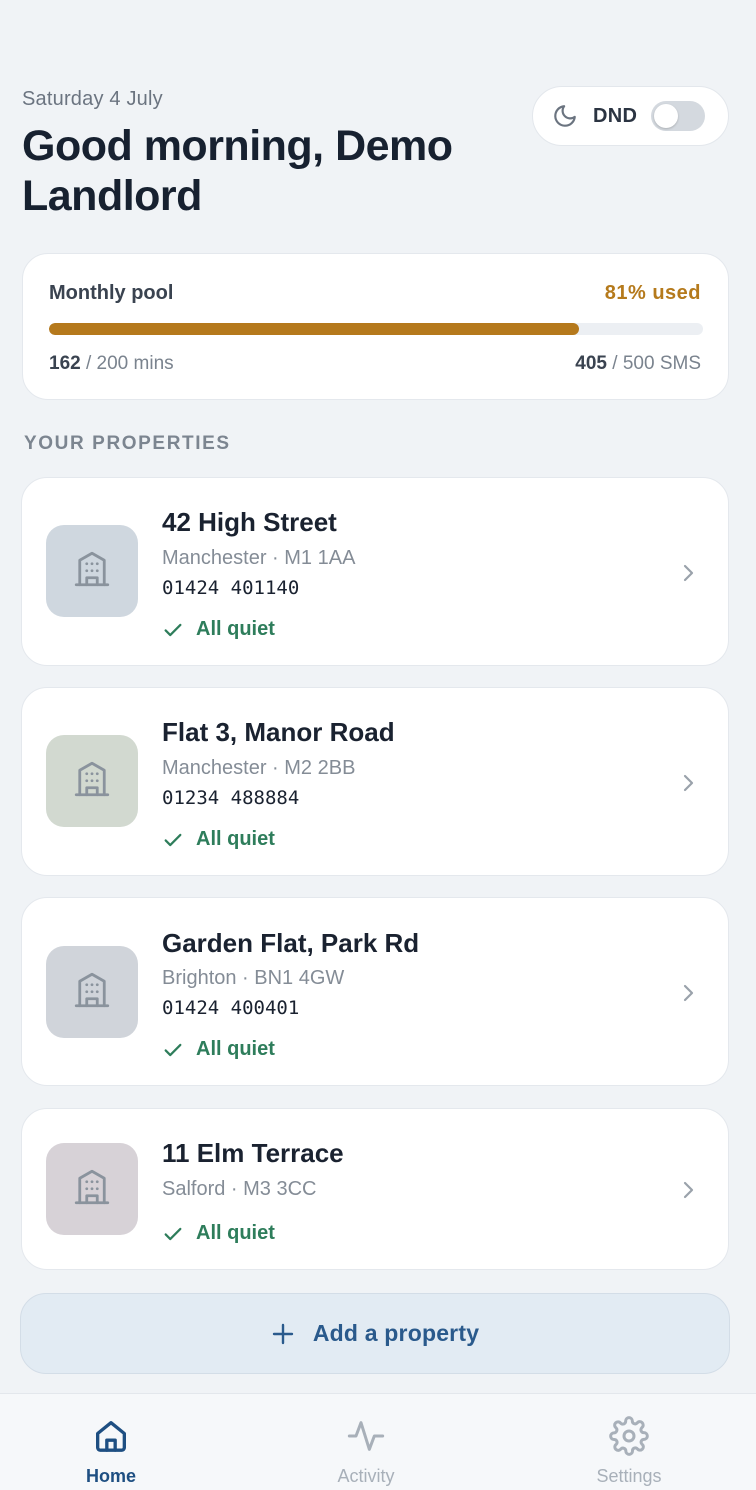 The width and height of the screenshot is (756, 1490). I want to click on add-property-button: Add a property, so click(375, 1333).